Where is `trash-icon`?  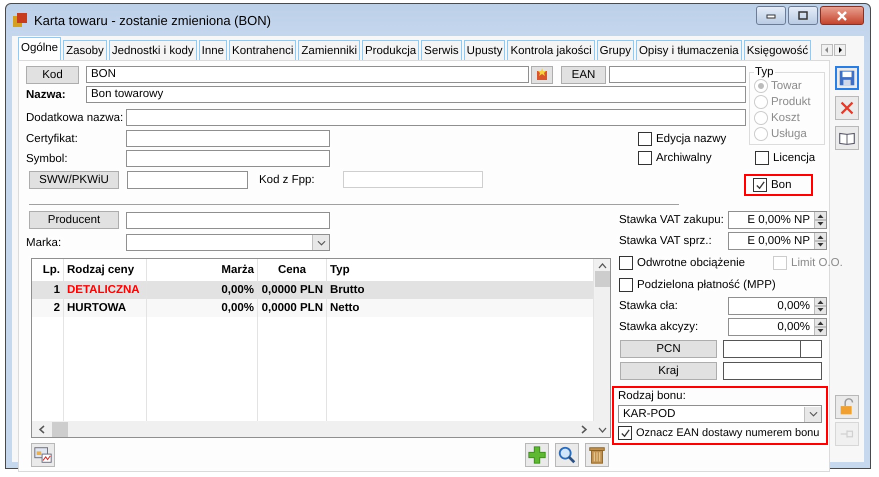
trash-icon is located at coordinates (597, 455).